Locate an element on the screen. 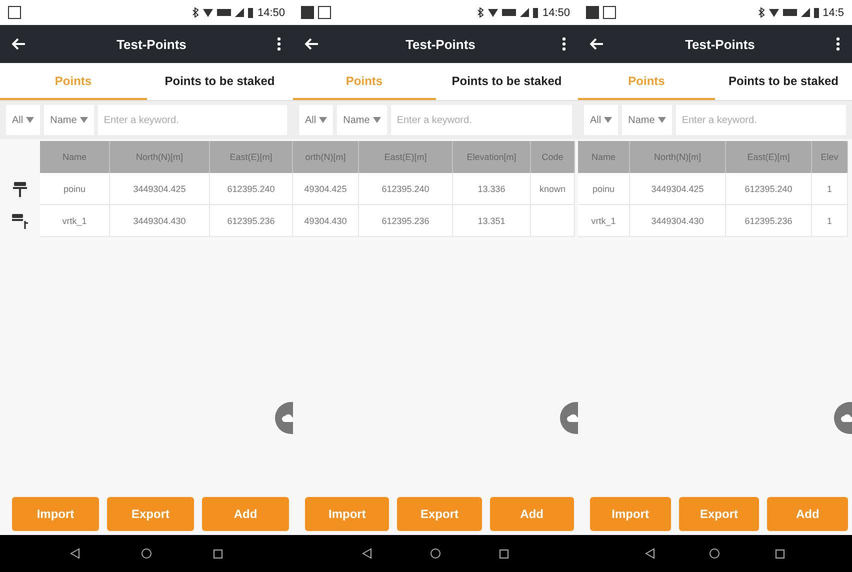 Image resolution: width=852 pixels, height=572 pixels. table-cell: known is located at coordinates (553, 189).